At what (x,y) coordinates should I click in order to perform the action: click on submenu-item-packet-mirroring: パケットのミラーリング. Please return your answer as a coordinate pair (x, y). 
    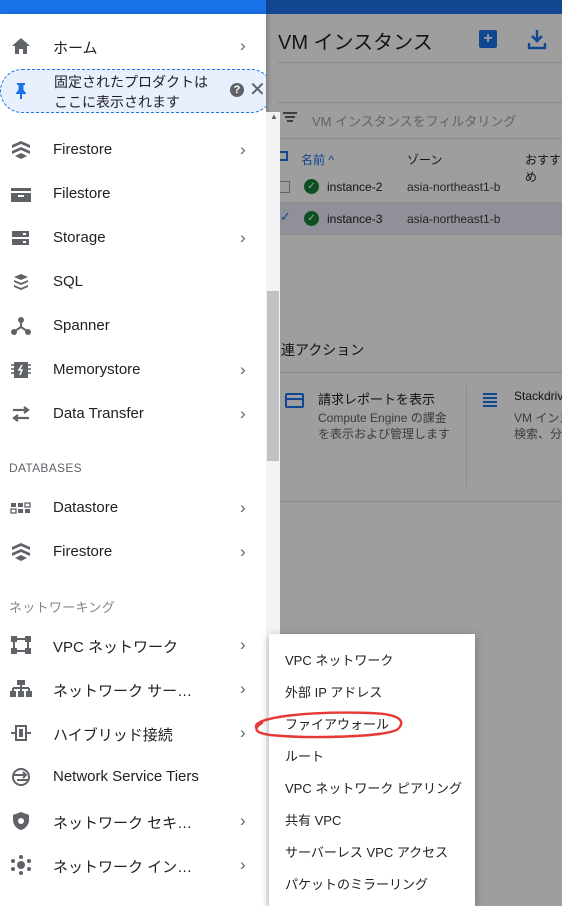
    Looking at the image, I should click on (356, 883).